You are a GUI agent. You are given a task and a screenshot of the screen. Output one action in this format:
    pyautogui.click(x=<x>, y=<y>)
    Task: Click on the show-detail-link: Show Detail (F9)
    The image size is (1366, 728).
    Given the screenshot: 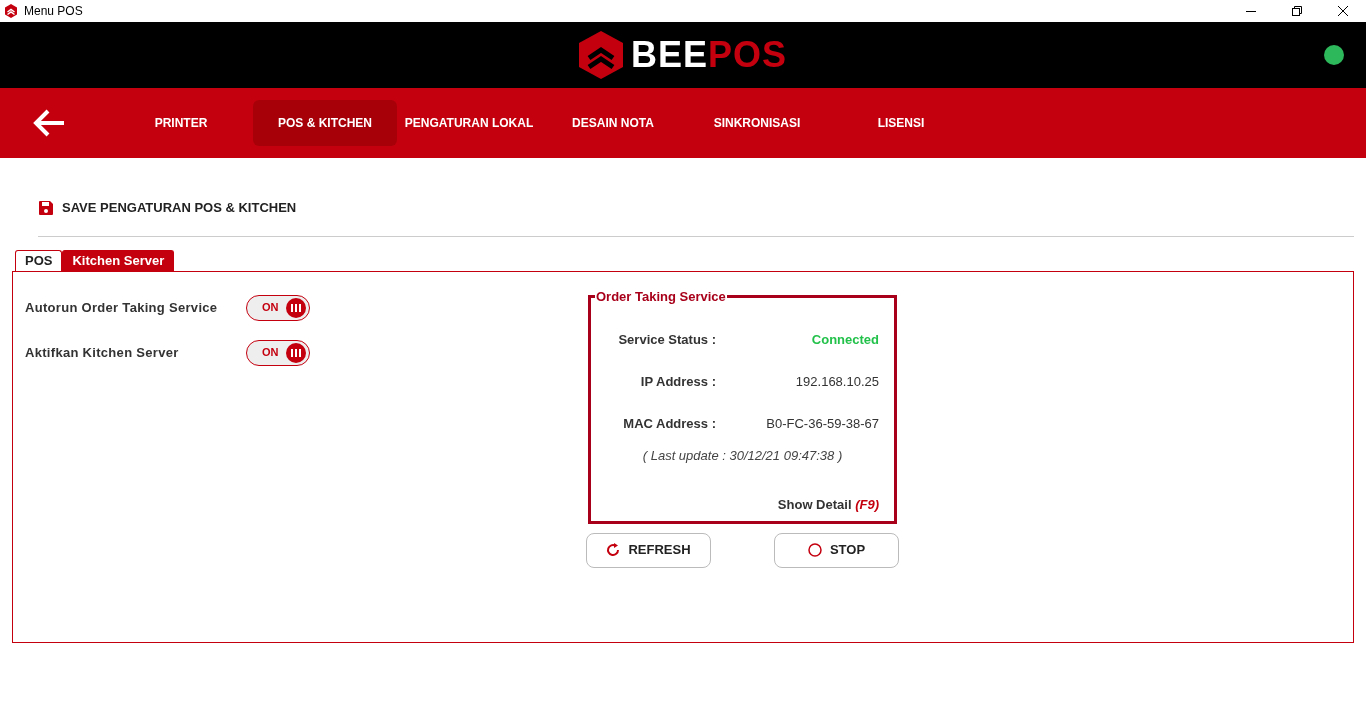 What is the action you would take?
    pyautogui.click(x=828, y=505)
    